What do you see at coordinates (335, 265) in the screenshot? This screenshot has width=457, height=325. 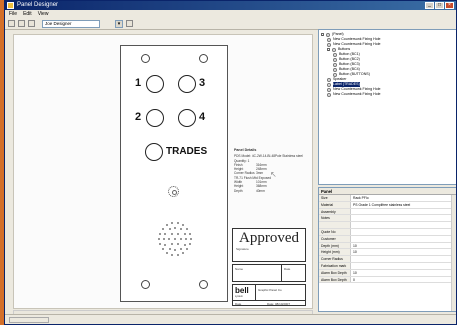 I see `property-key: Fabrication mark` at bounding box center [335, 265].